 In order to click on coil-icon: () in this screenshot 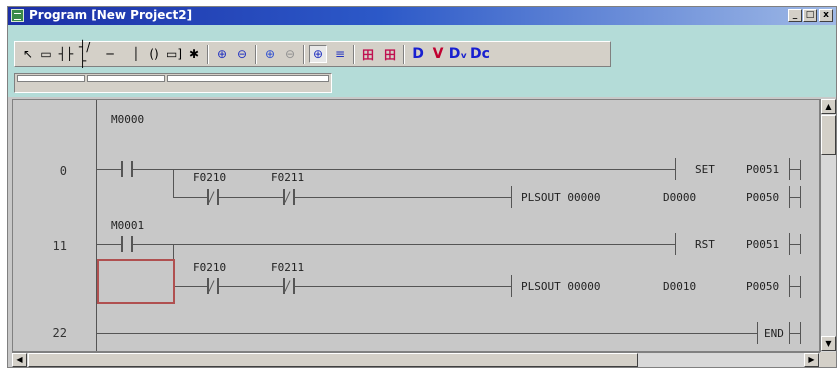, I will do `click(154, 54)`.